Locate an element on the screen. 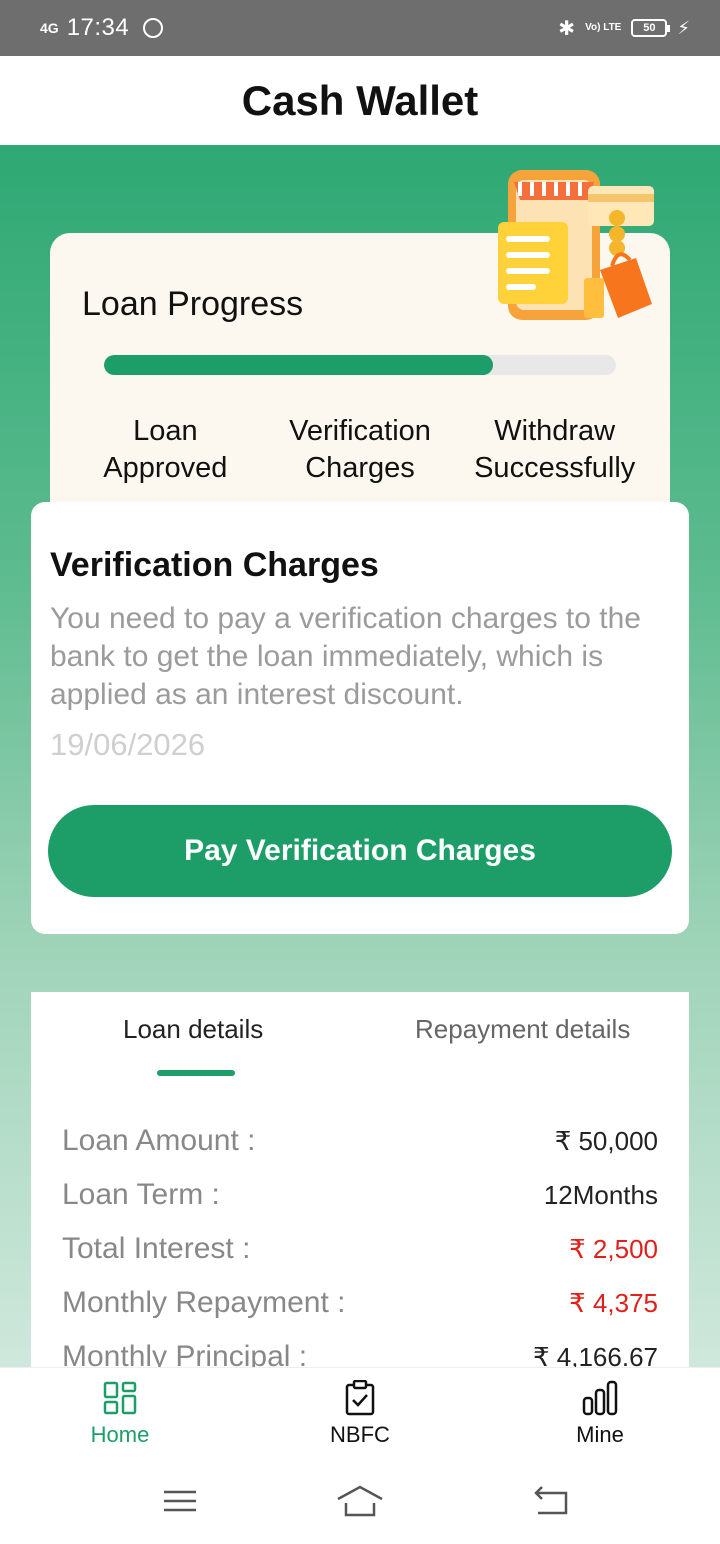  detail-label: Total Interest : is located at coordinates (156, 1248).